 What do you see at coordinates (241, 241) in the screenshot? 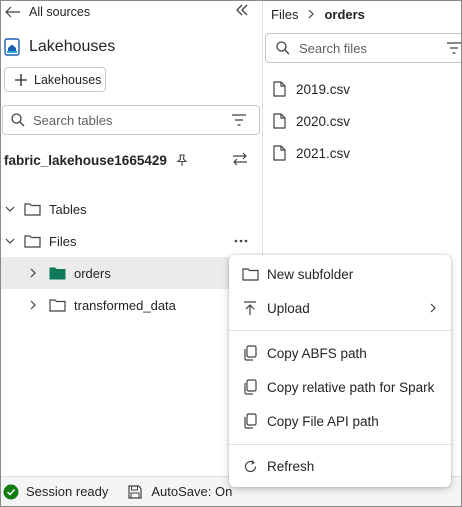
I see `more-options-icon` at bounding box center [241, 241].